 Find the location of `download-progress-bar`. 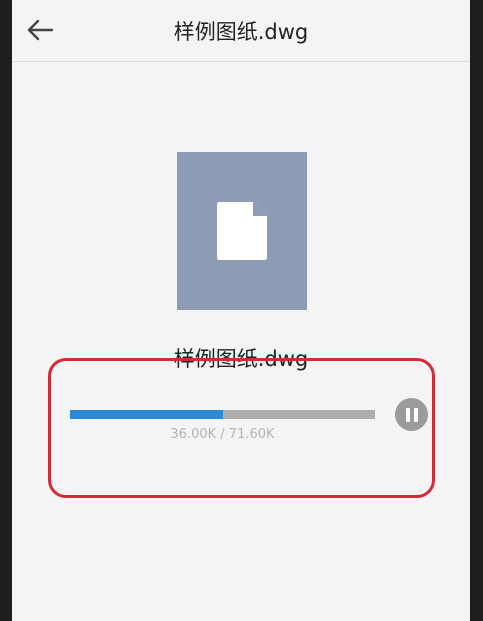

download-progress-bar is located at coordinates (222, 414).